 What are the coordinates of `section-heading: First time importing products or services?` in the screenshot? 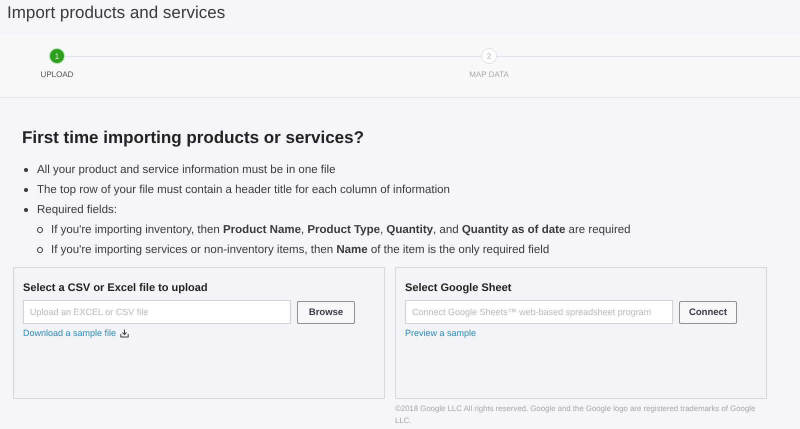 It's located at (193, 138).